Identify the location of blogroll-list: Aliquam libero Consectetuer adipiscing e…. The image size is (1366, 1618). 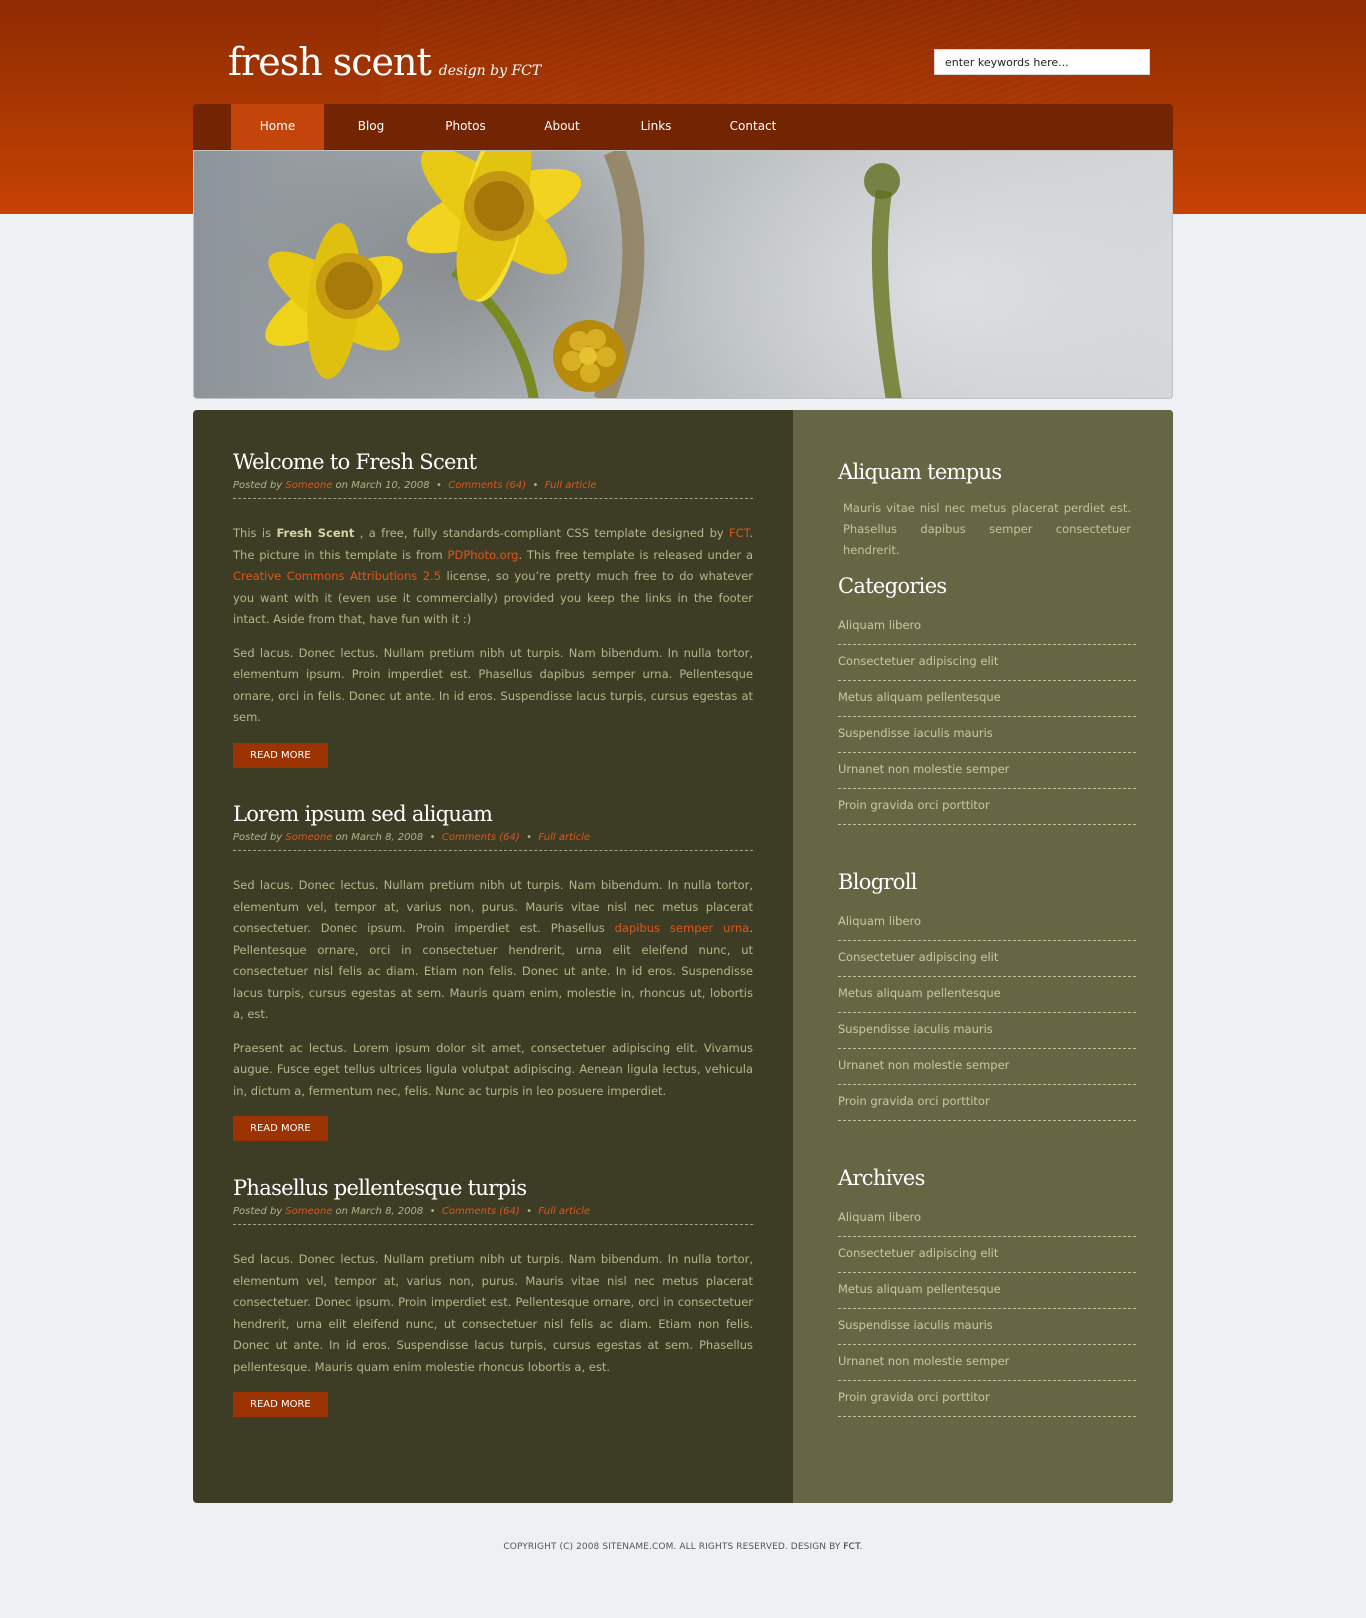
(987, 1013).